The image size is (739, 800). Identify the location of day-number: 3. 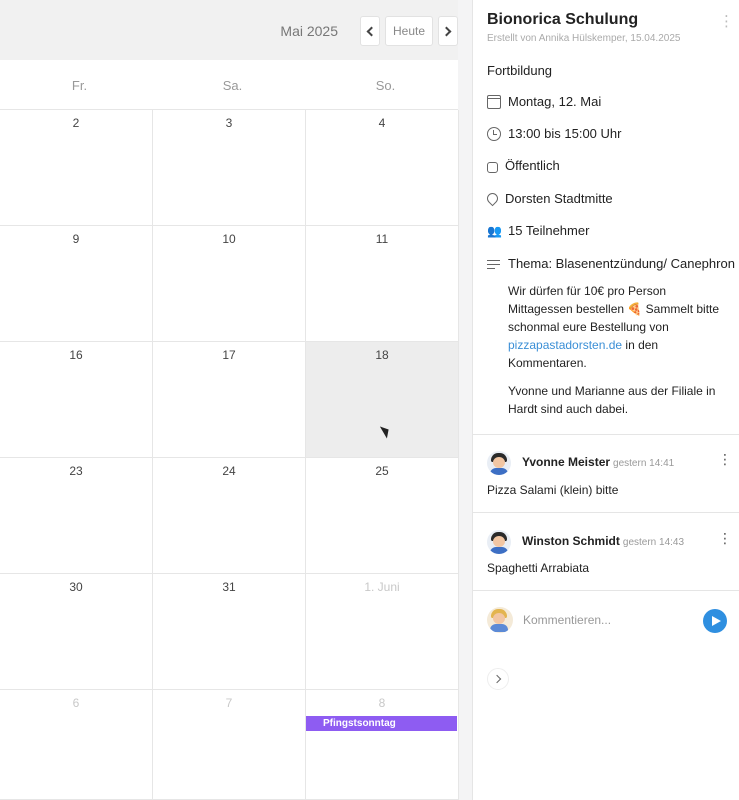
(229, 123).